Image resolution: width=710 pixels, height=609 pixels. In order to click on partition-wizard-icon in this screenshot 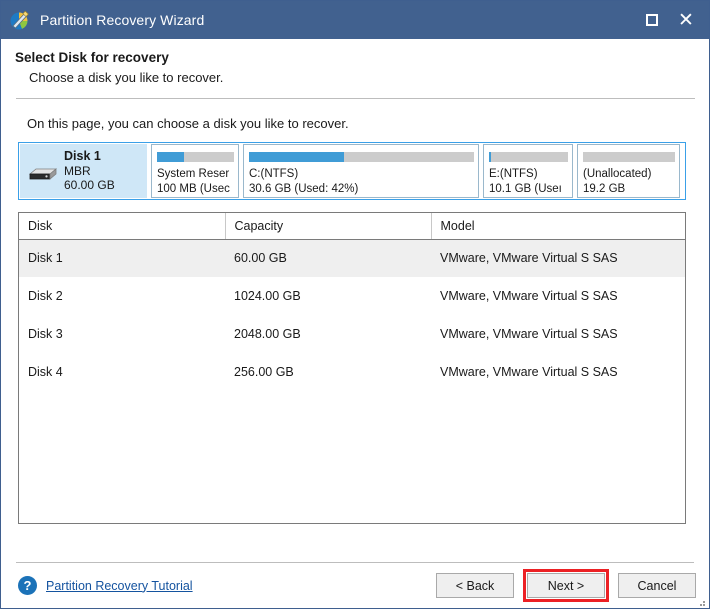, I will do `click(20, 20)`.